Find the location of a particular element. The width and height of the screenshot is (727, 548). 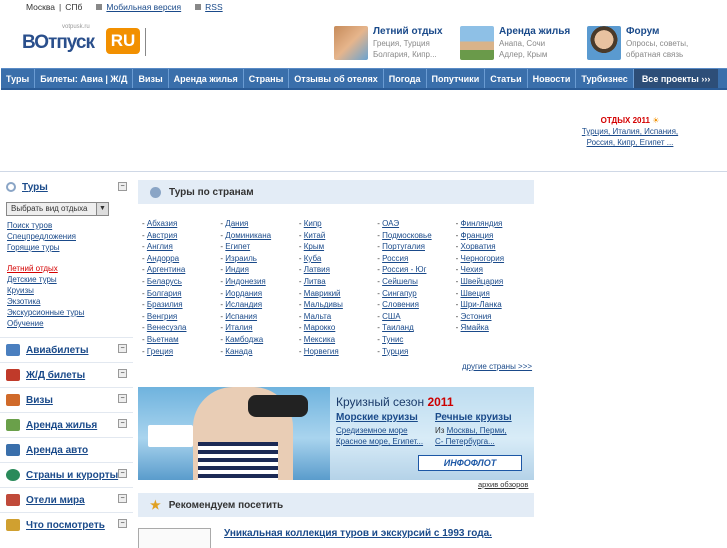

sidebar-label: Авиабилеты is located at coordinates (57, 350).